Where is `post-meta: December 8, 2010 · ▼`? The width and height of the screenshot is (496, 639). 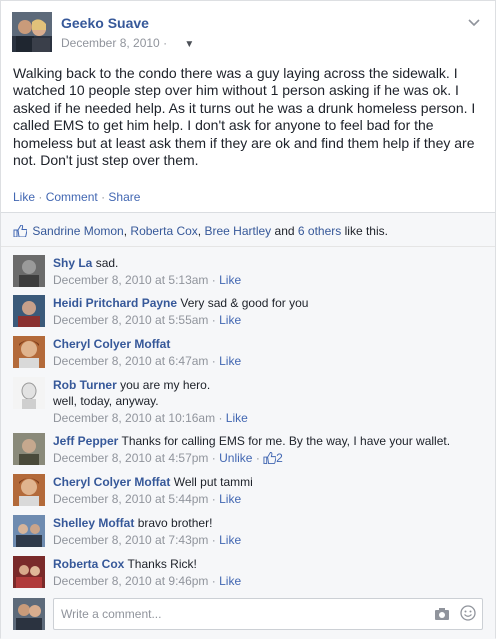
post-meta: December 8, 2010 · ▼ is located at coordinates (127, 43).